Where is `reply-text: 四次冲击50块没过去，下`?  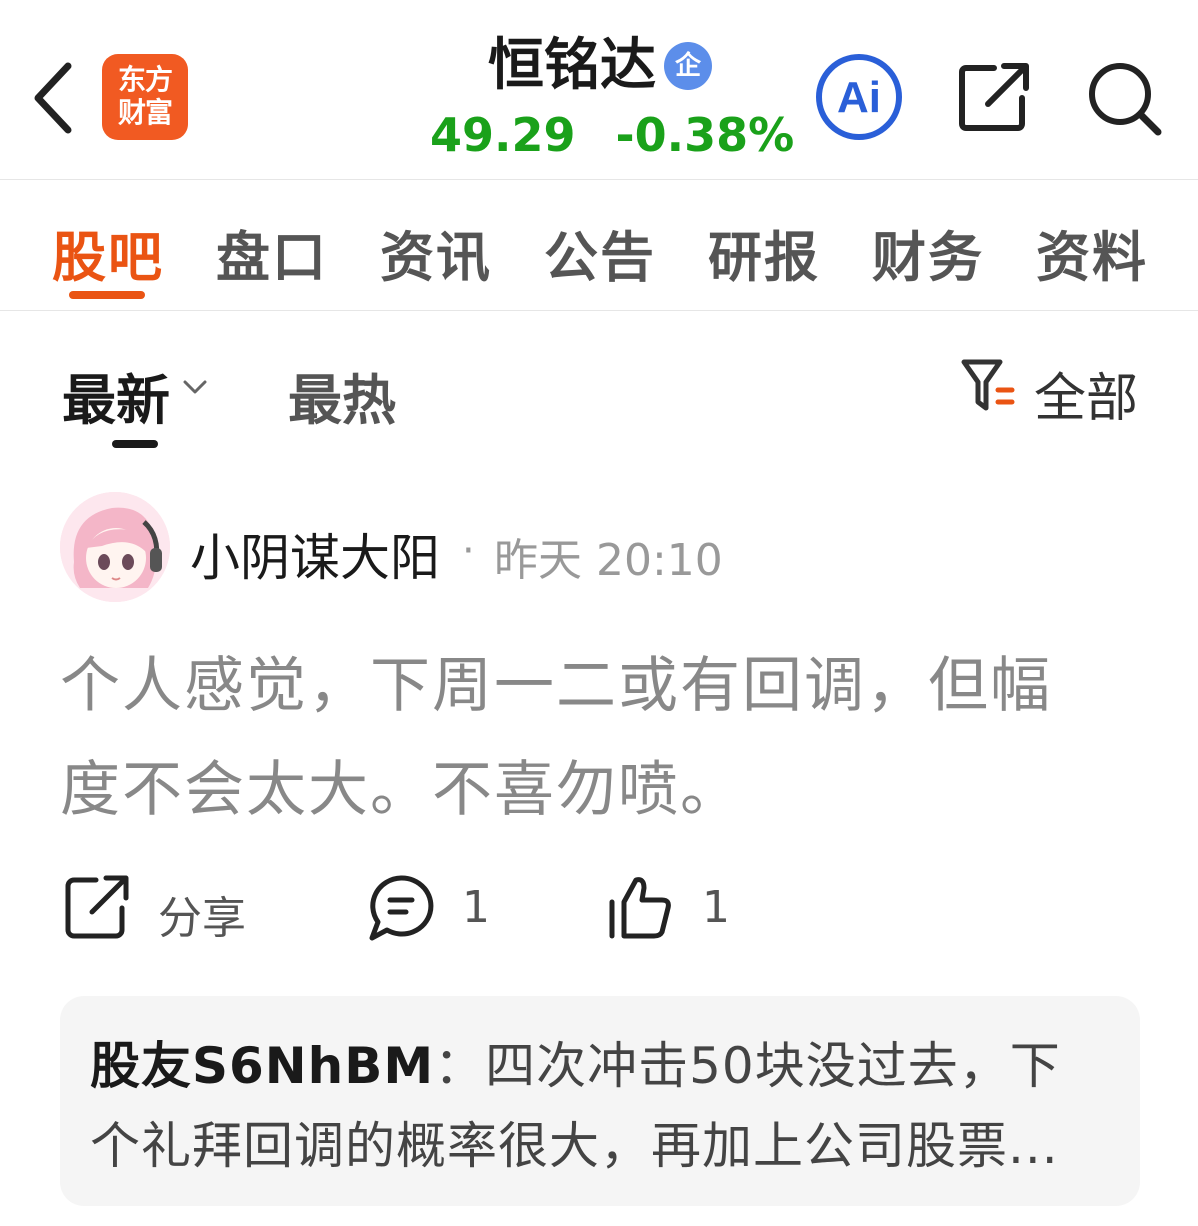 reply-text: 四次冲击50块没过去，下 is located at coordinates (773, 1066).